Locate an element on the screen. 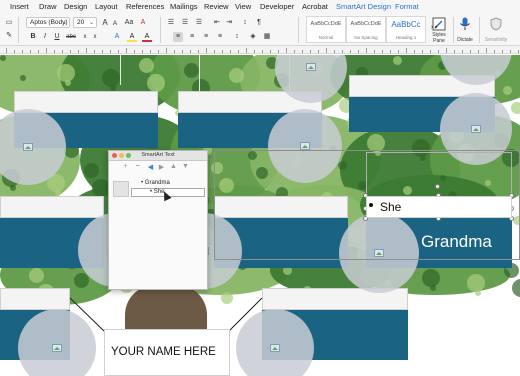 This screenshot has width=520, height=376. sensitivity-button: Sensitivity is located at coordinates (496, 30).